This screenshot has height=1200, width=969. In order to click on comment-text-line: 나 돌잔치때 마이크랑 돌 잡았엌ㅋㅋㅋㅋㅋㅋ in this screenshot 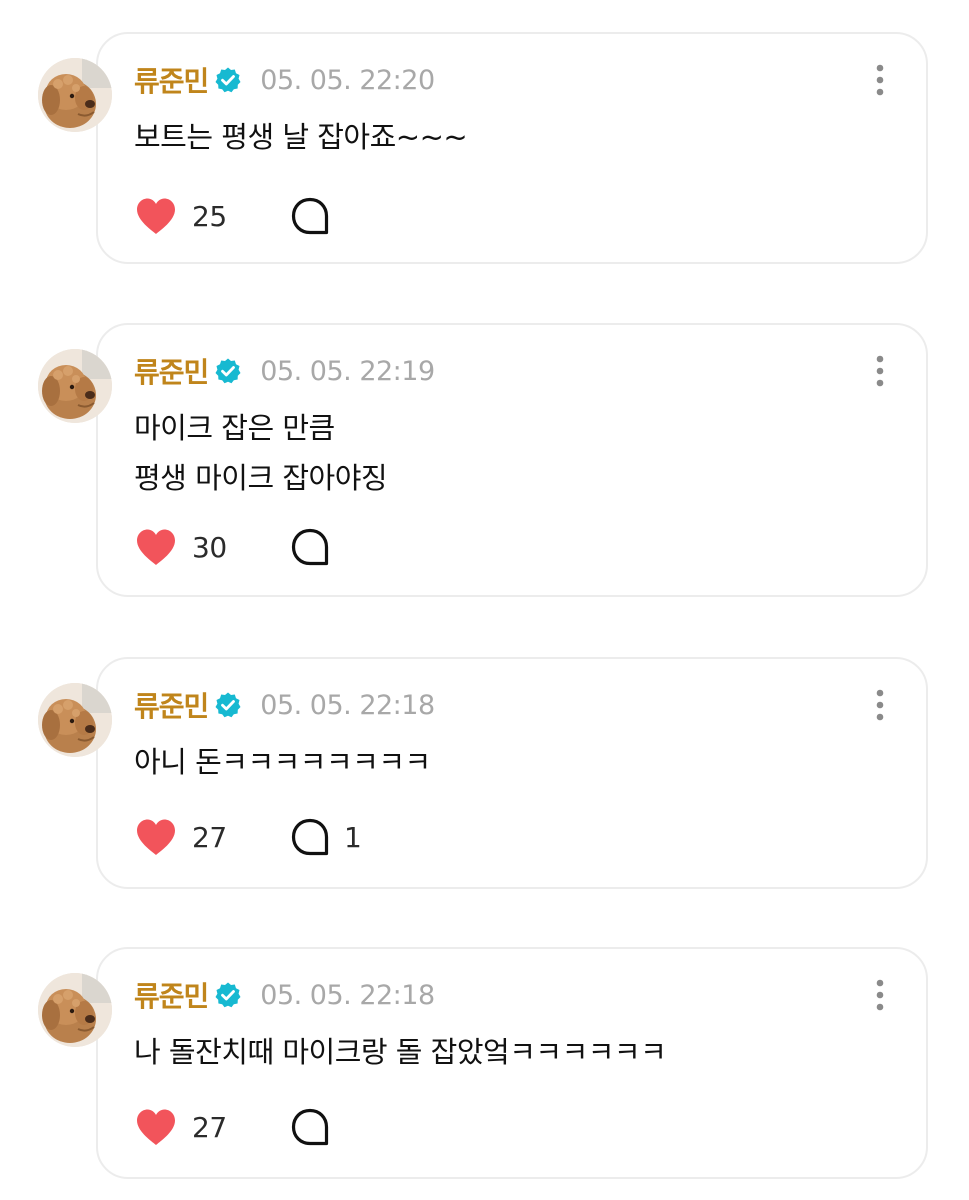, I will do `click(400, 1052)`.